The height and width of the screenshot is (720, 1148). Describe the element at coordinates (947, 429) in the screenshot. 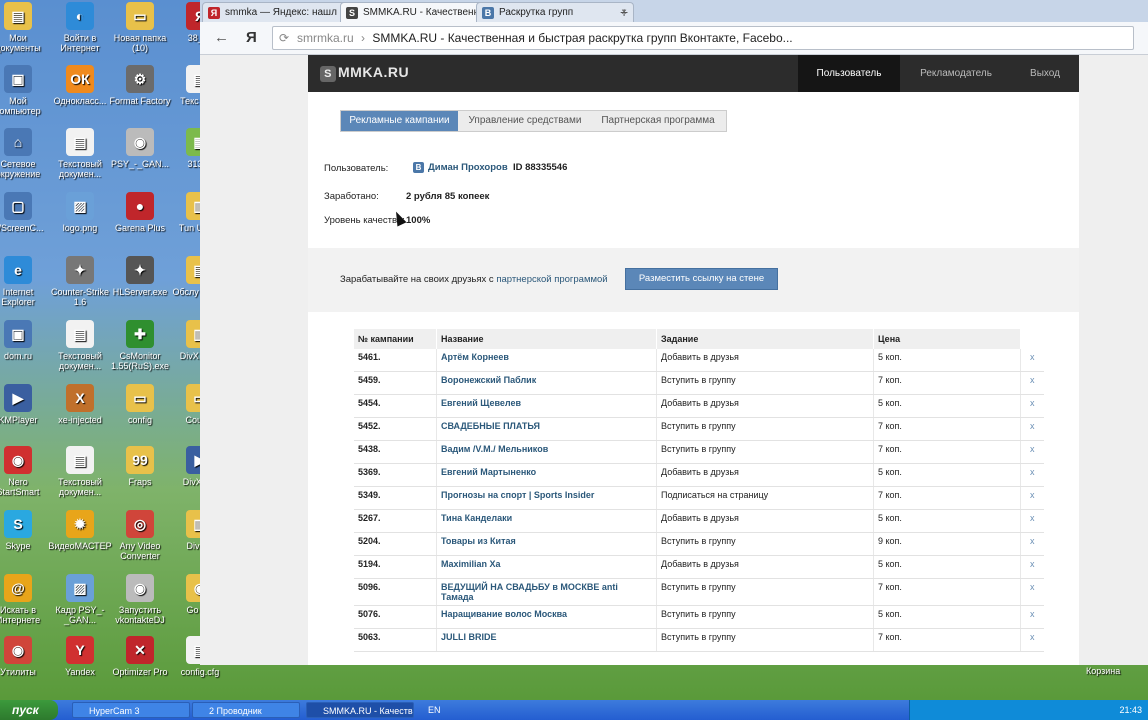

I see `campaign-price: 7 коп.` at that location.